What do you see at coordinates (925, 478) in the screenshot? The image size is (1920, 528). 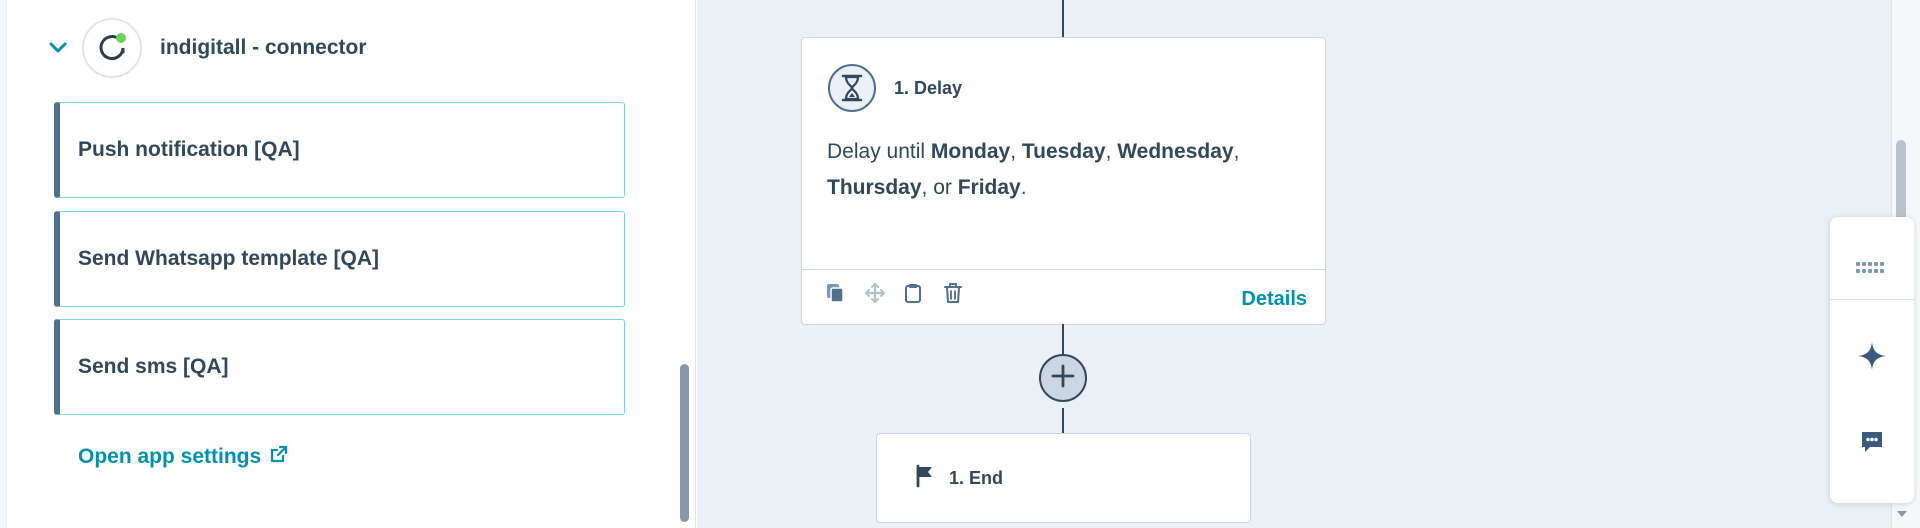 I see `flag-icon` at bounding box center [925, 478].